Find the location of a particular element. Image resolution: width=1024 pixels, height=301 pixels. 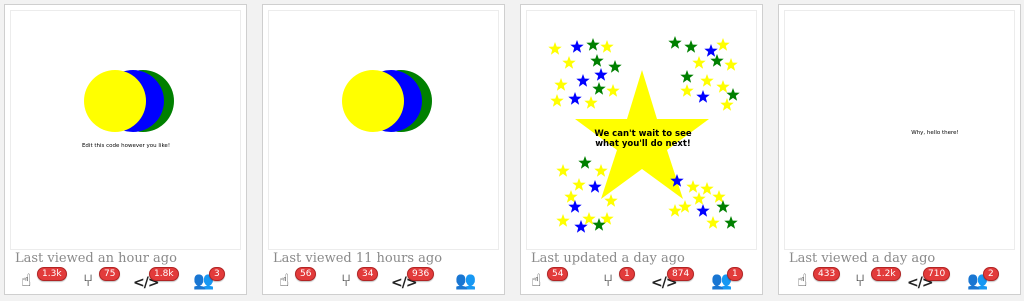

views-stat: </> 710 is located at coordinates (929, 280).